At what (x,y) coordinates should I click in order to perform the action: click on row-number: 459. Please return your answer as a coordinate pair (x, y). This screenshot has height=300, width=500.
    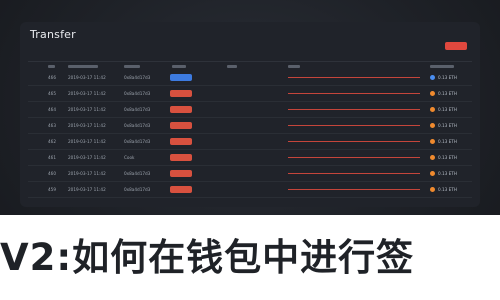
    Looking at the image, I should click on (52, 189).